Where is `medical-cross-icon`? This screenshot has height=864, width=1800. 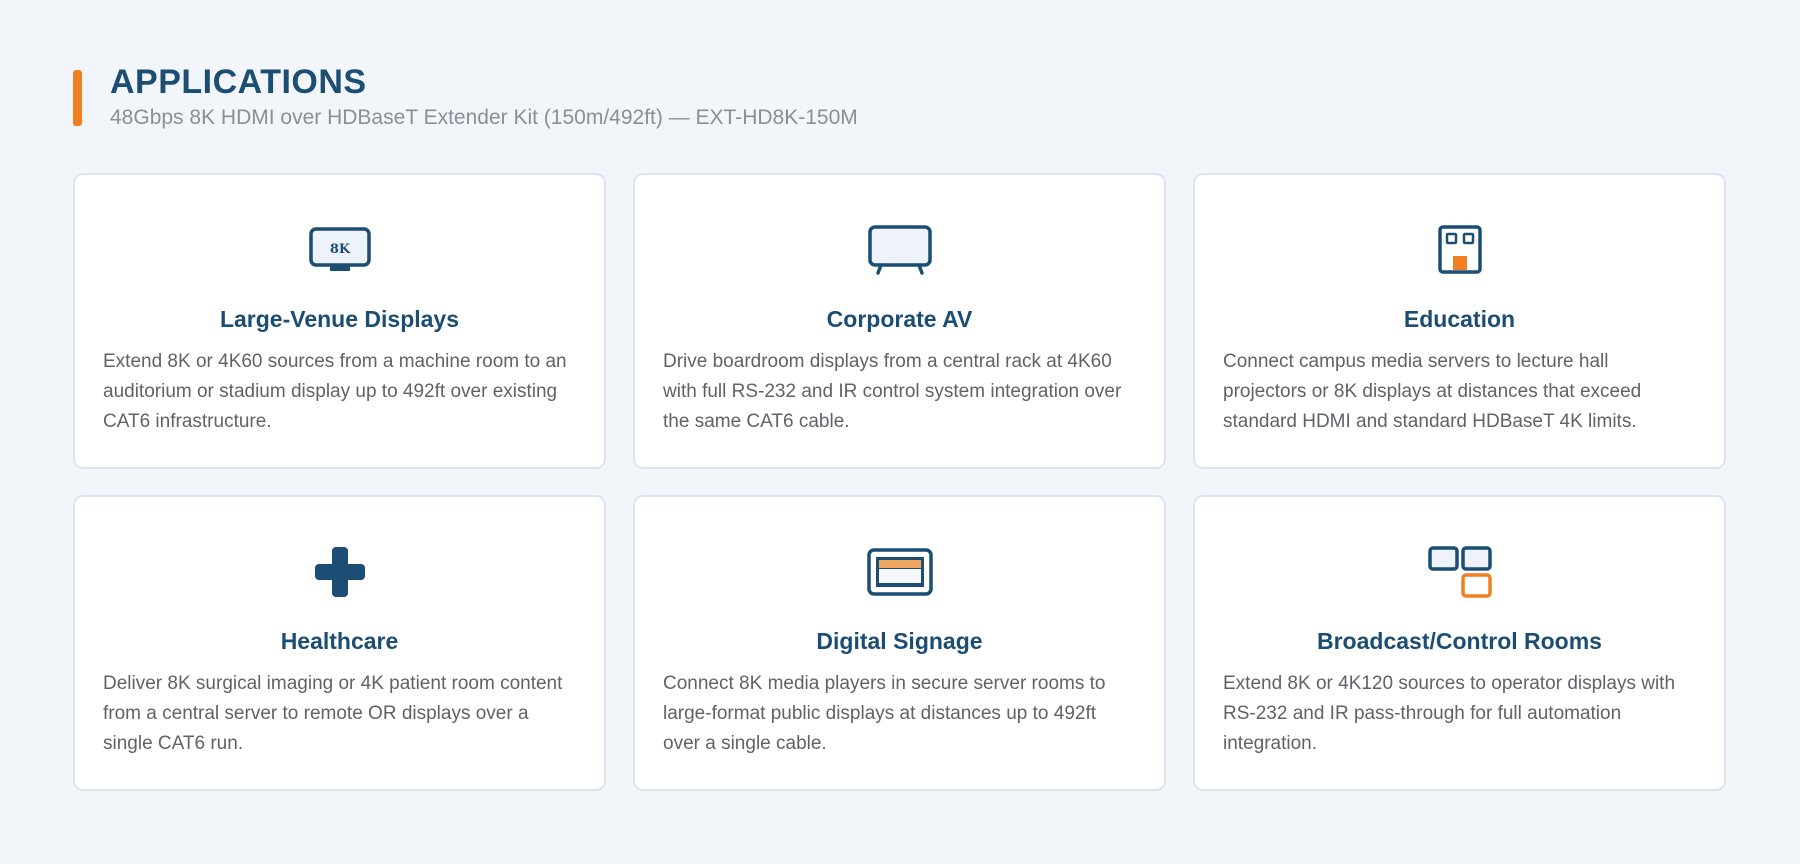
medical-cross-icon is located at coordinates (340, 572).